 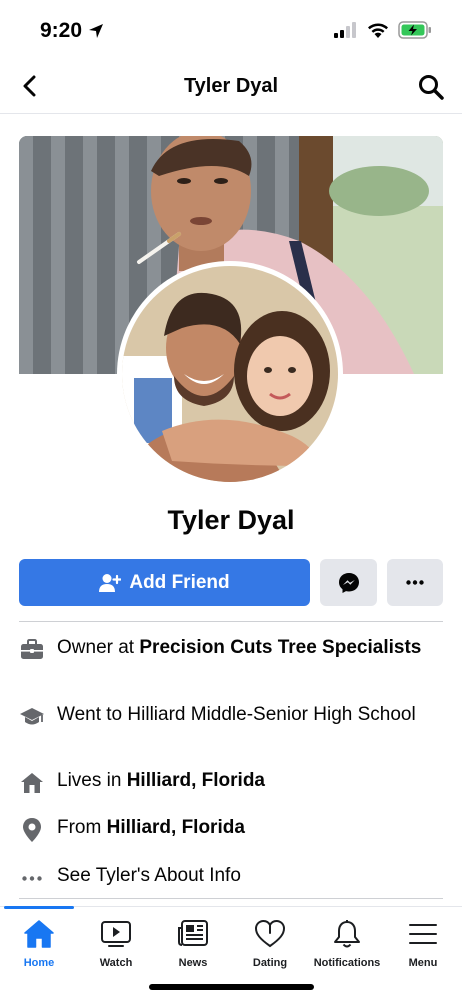 I want to click on detail-about: See Tyler's About Info, so click(x=231, y=877).